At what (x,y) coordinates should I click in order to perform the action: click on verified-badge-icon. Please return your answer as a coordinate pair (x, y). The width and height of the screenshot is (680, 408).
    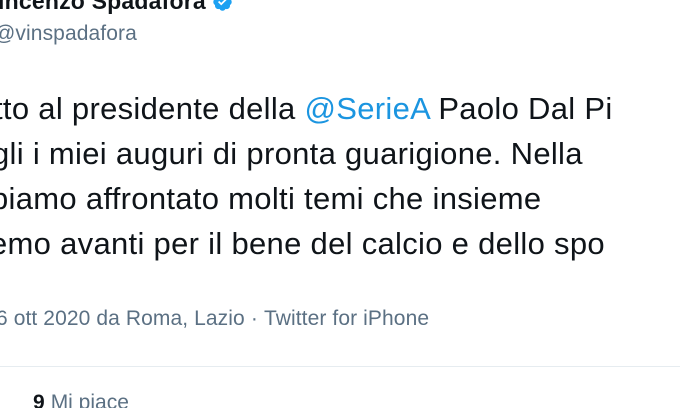
    Looking at the image, I should click on (222, 6).